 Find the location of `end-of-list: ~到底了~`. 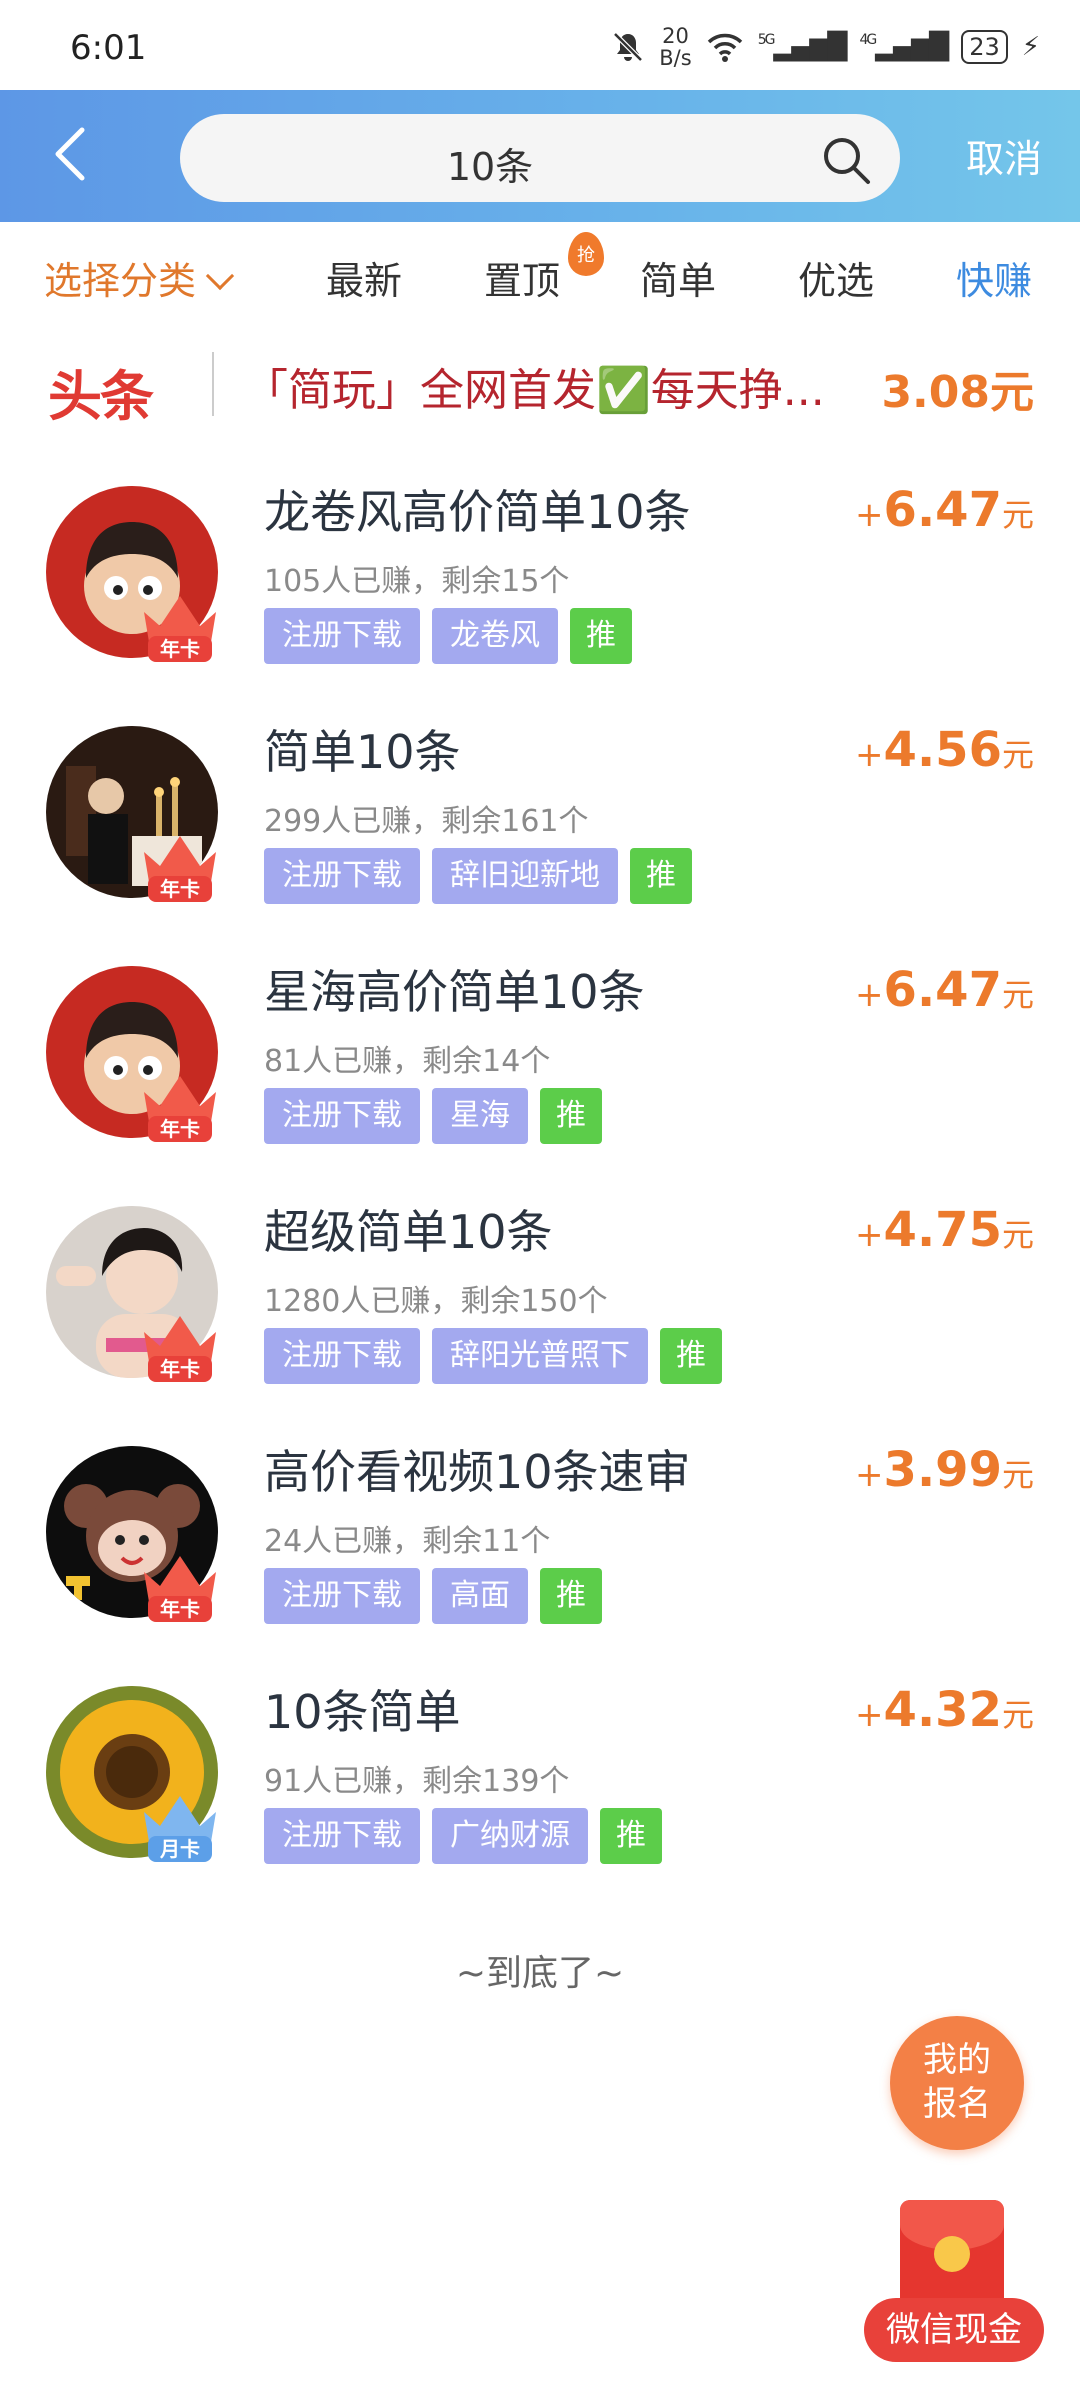

end-of-list: ~到底了~ is located at coordinates (540, 1973).